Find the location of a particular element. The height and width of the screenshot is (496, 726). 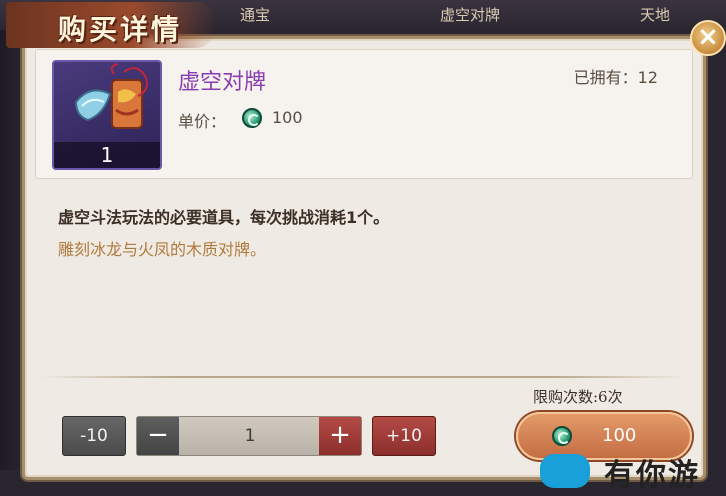

close-button: × is located at coordinates (708, 38).